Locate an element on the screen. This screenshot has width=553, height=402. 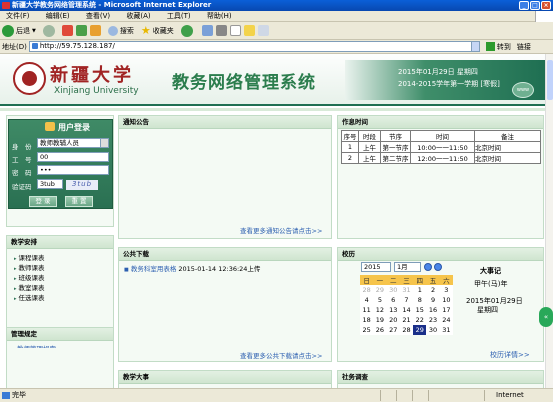
mail-button is located at coordinates (207, 30).